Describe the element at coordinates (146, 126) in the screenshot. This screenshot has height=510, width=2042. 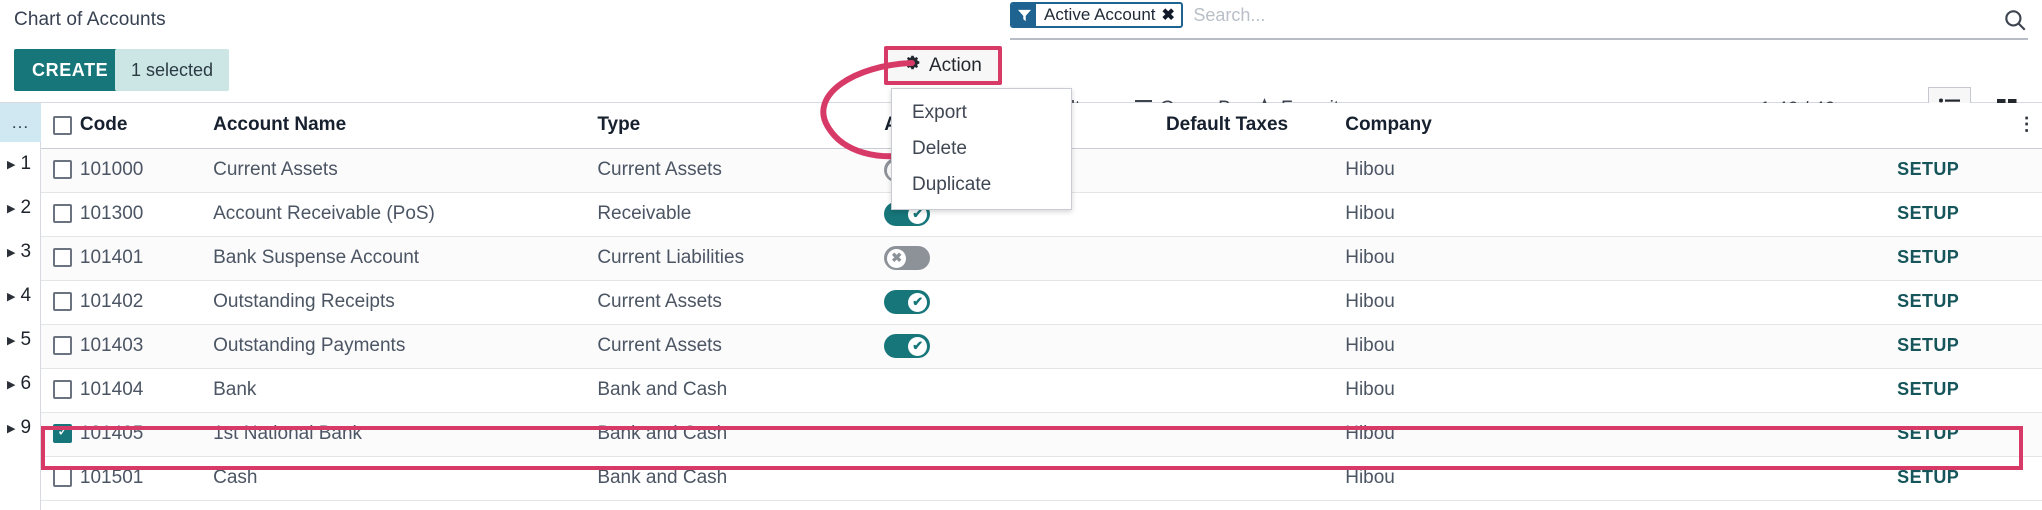
I see `column-header-code: Code` at that location.